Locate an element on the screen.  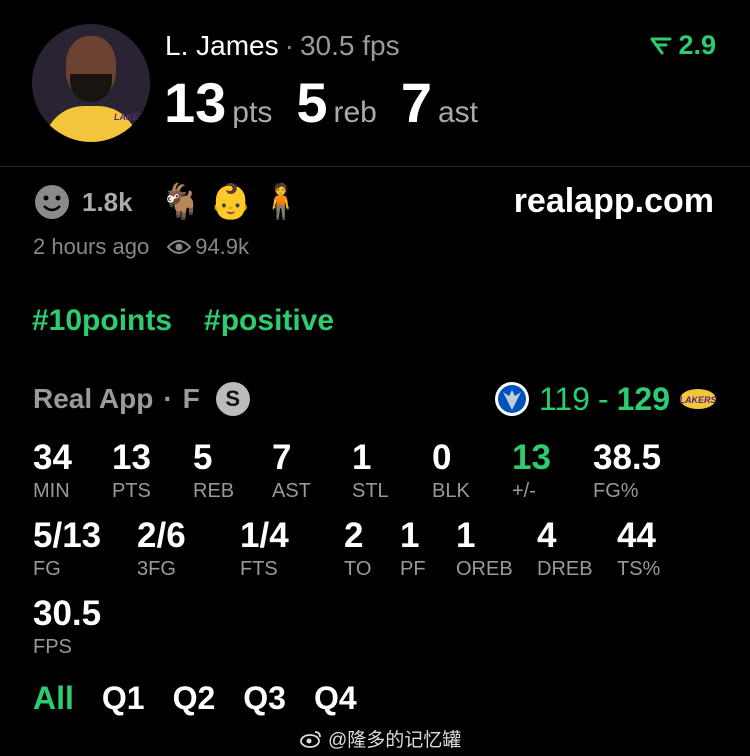
stat-label: FG is located at coordinates (47, 569).